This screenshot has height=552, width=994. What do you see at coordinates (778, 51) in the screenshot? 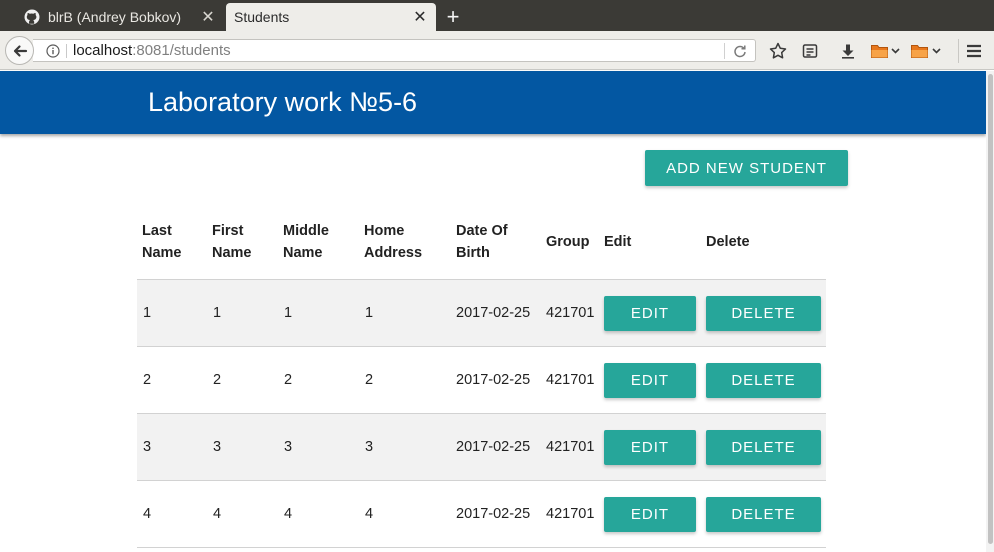
I see `bookmark-star-icon` at bounding box center [778, 51].